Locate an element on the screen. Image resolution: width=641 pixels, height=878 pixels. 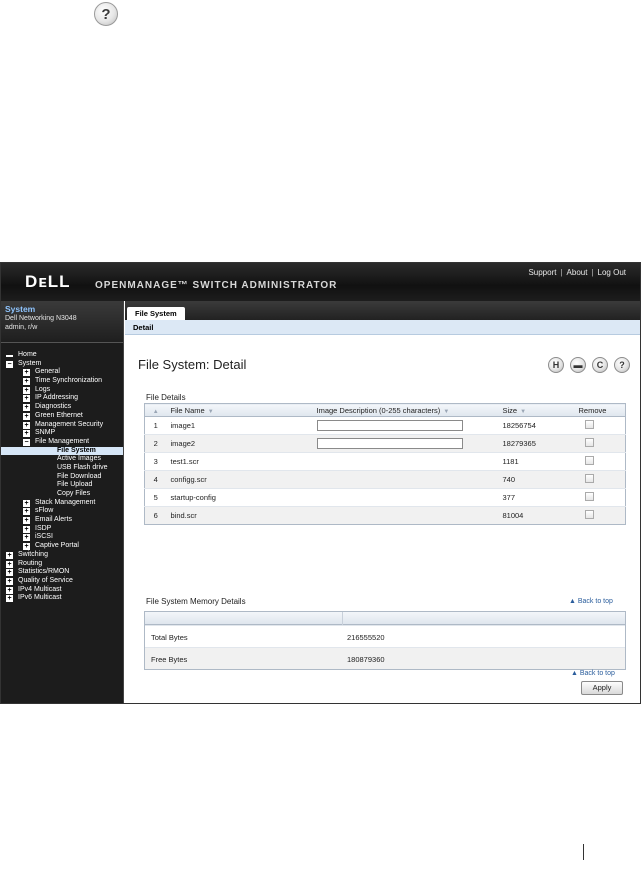
nav-item-switching: + Switching is located at coordinates (62, 555).